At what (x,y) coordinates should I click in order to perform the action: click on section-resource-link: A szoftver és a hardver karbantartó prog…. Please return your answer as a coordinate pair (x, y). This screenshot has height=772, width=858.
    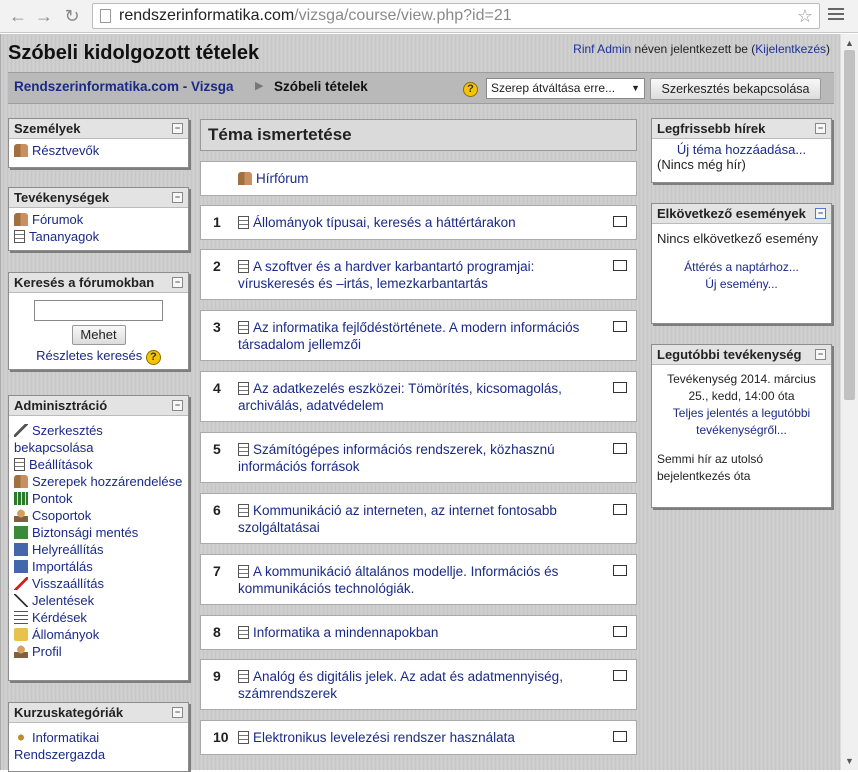
    Looking at the image, I should click on (413, 275).